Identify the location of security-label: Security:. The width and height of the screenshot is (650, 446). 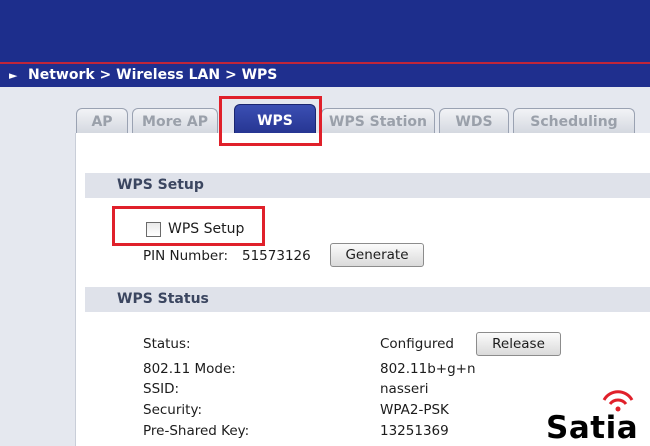
(173, 410).